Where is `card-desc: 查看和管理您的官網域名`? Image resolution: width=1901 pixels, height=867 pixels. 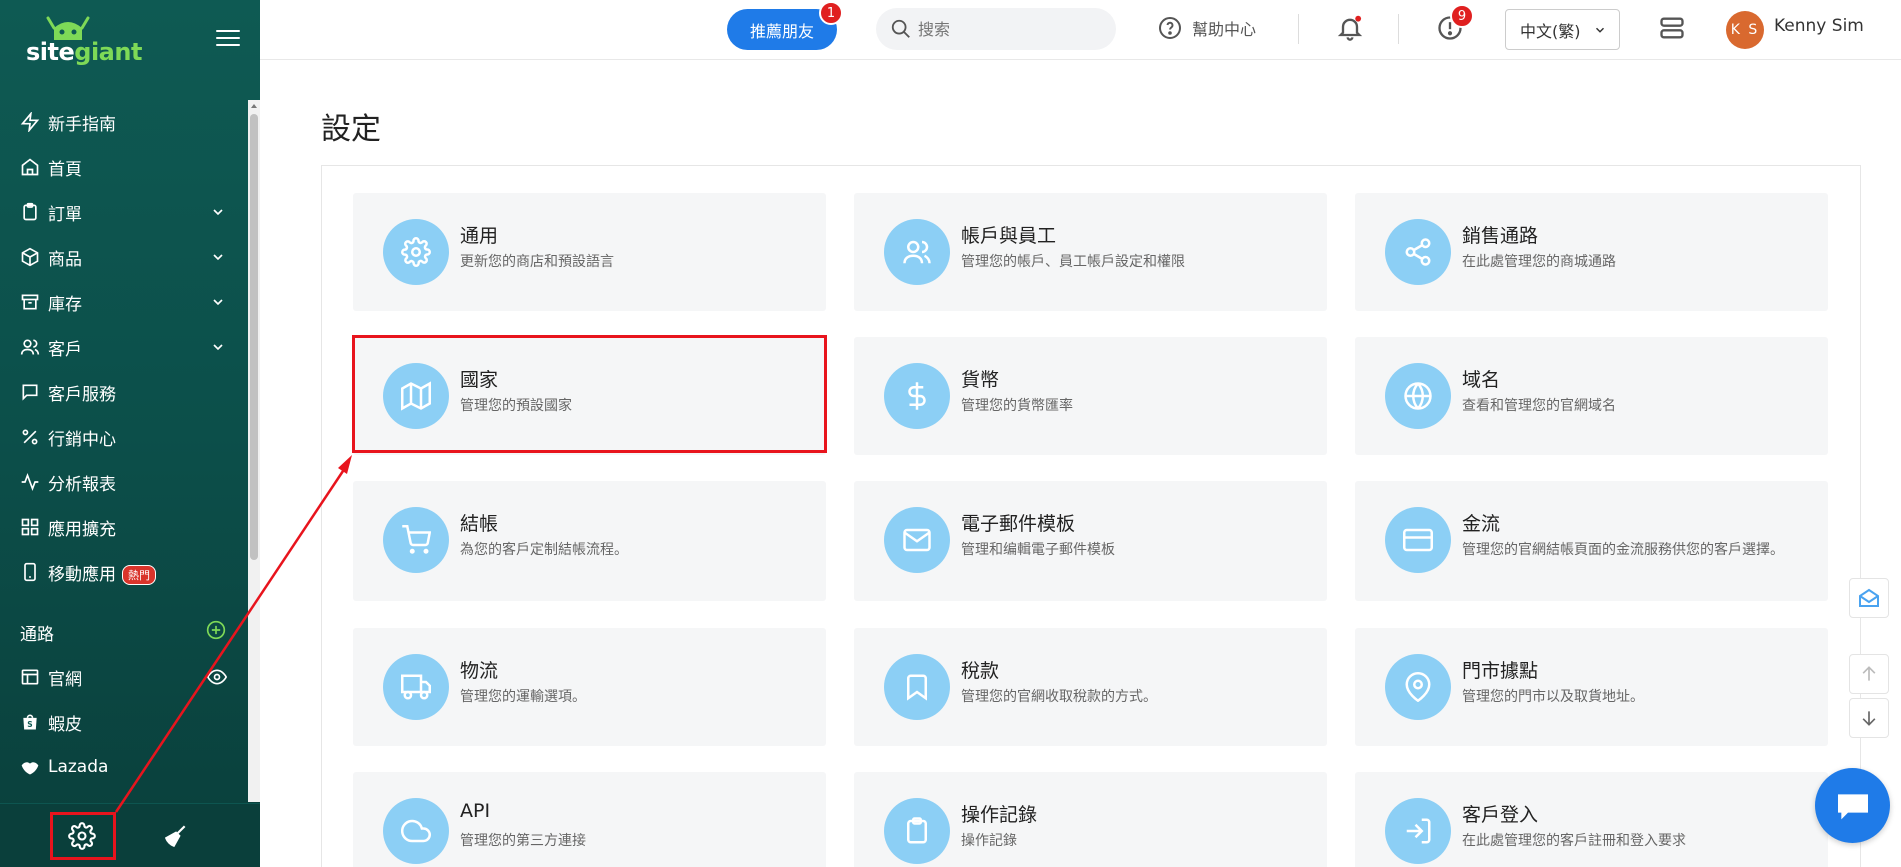 card-desc: 查看和管理您的官網域名 is located at coordinates (1539, 406).